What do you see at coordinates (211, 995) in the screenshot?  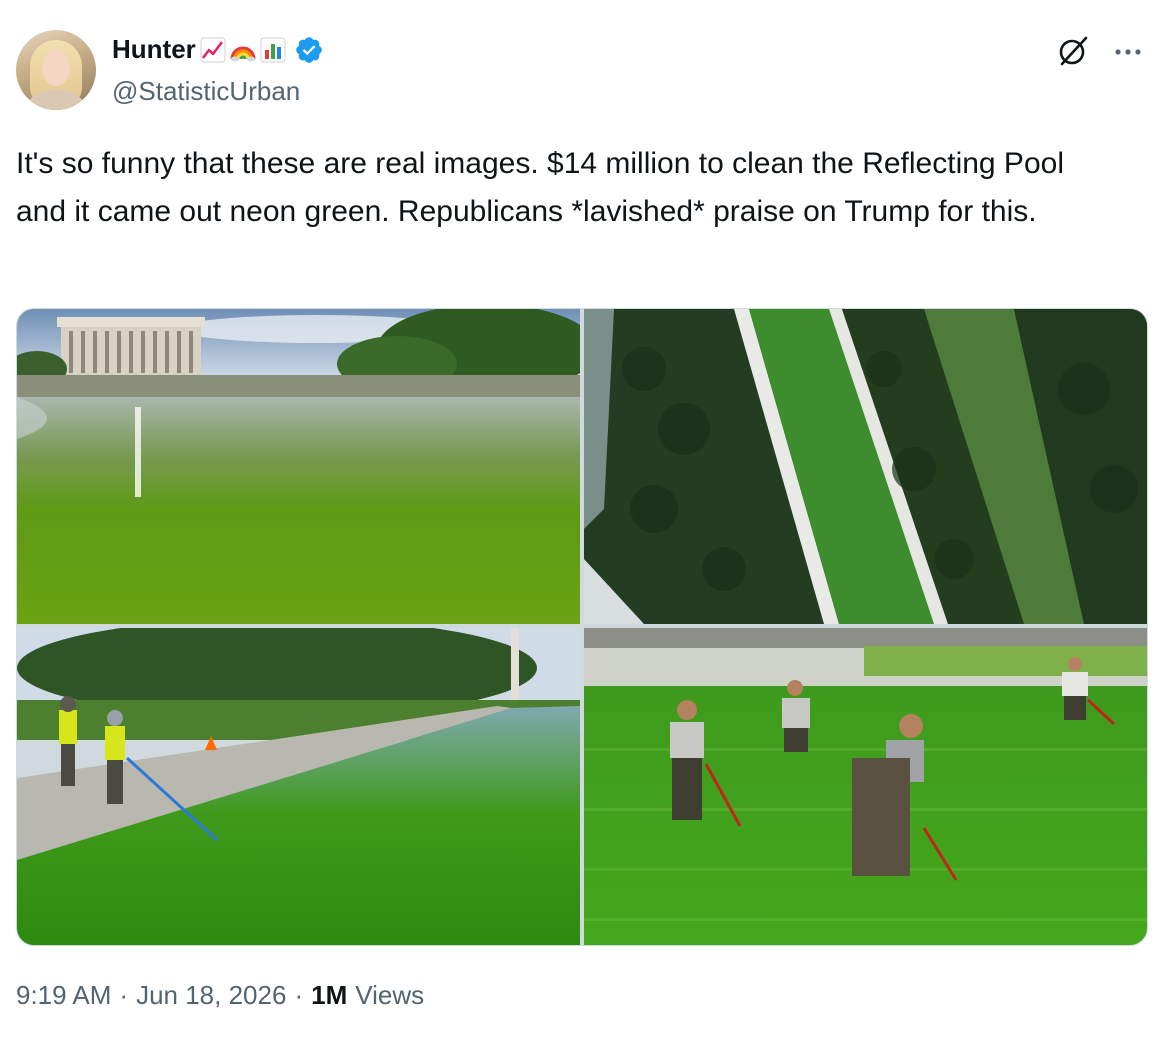 I see `tweet-date: Jun 18, 2026` at bounding box center [211, 995].